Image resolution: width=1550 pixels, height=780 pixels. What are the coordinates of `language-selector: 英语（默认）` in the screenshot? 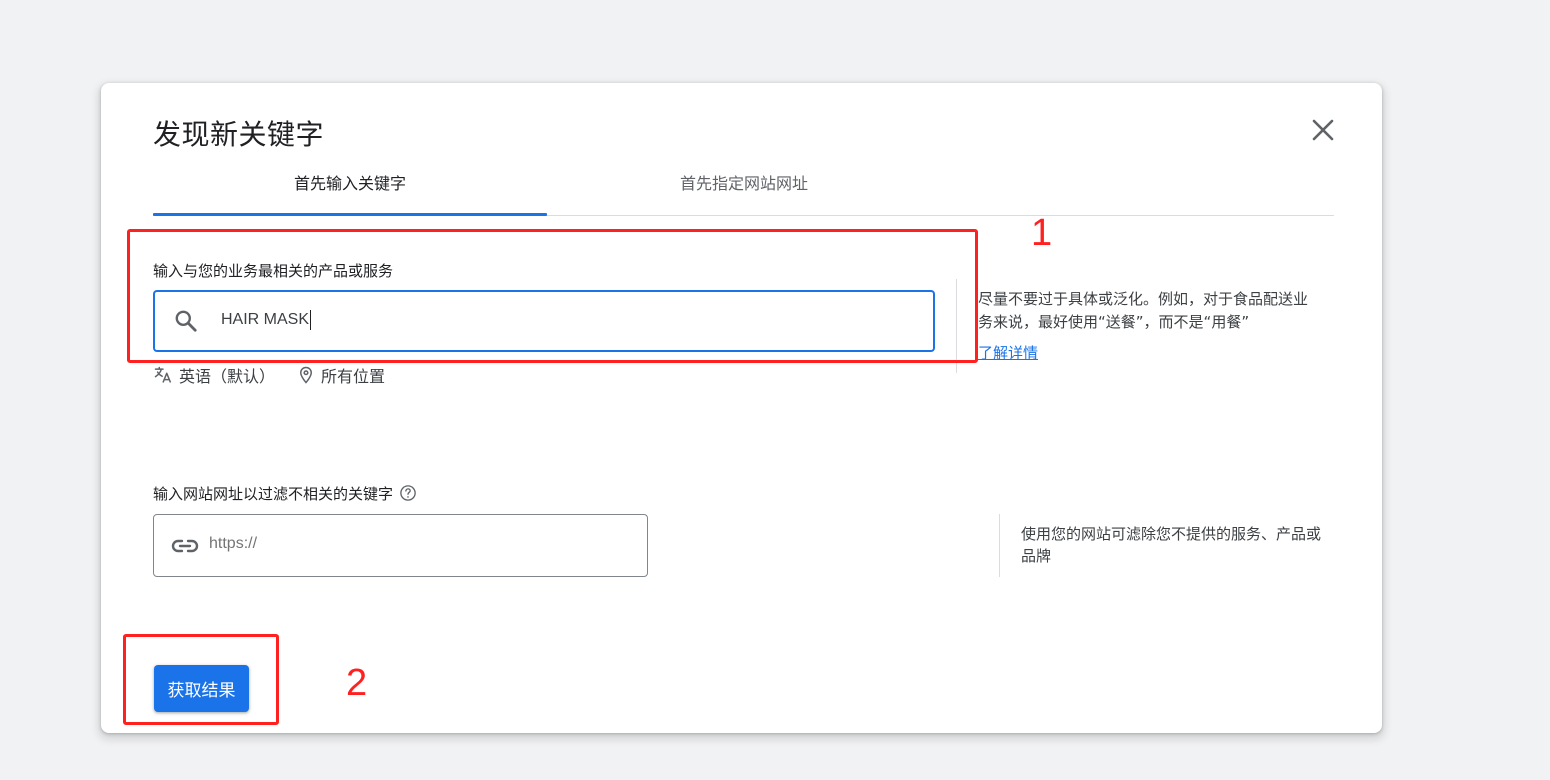 It's located at (214, 375).